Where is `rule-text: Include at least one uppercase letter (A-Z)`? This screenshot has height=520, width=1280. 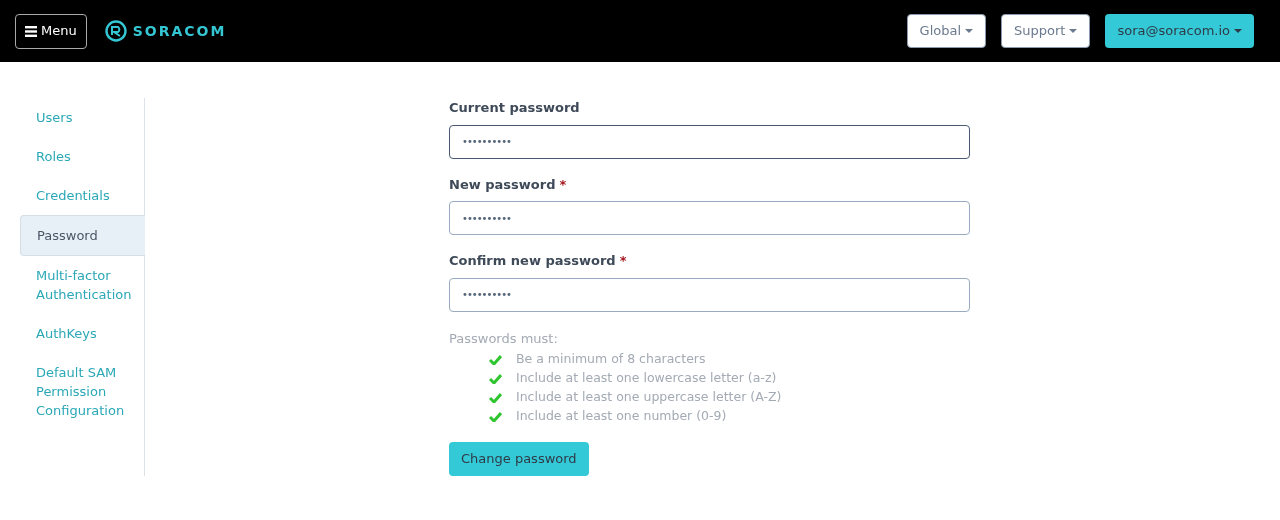
rule-text: Include at least one uppercase letter (A-Z) is located at coordinates (649, 397).